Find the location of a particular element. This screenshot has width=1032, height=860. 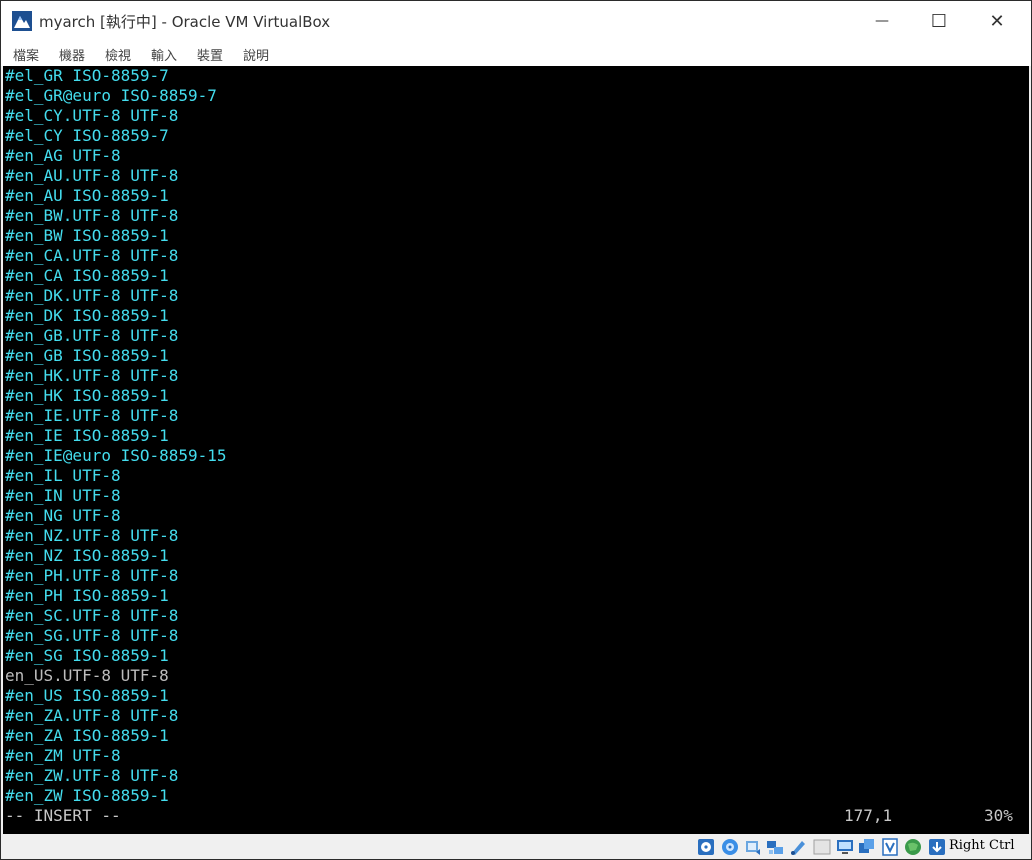

console-line: #en_US ISO-8859-1 is located at coordinates (87, 695).